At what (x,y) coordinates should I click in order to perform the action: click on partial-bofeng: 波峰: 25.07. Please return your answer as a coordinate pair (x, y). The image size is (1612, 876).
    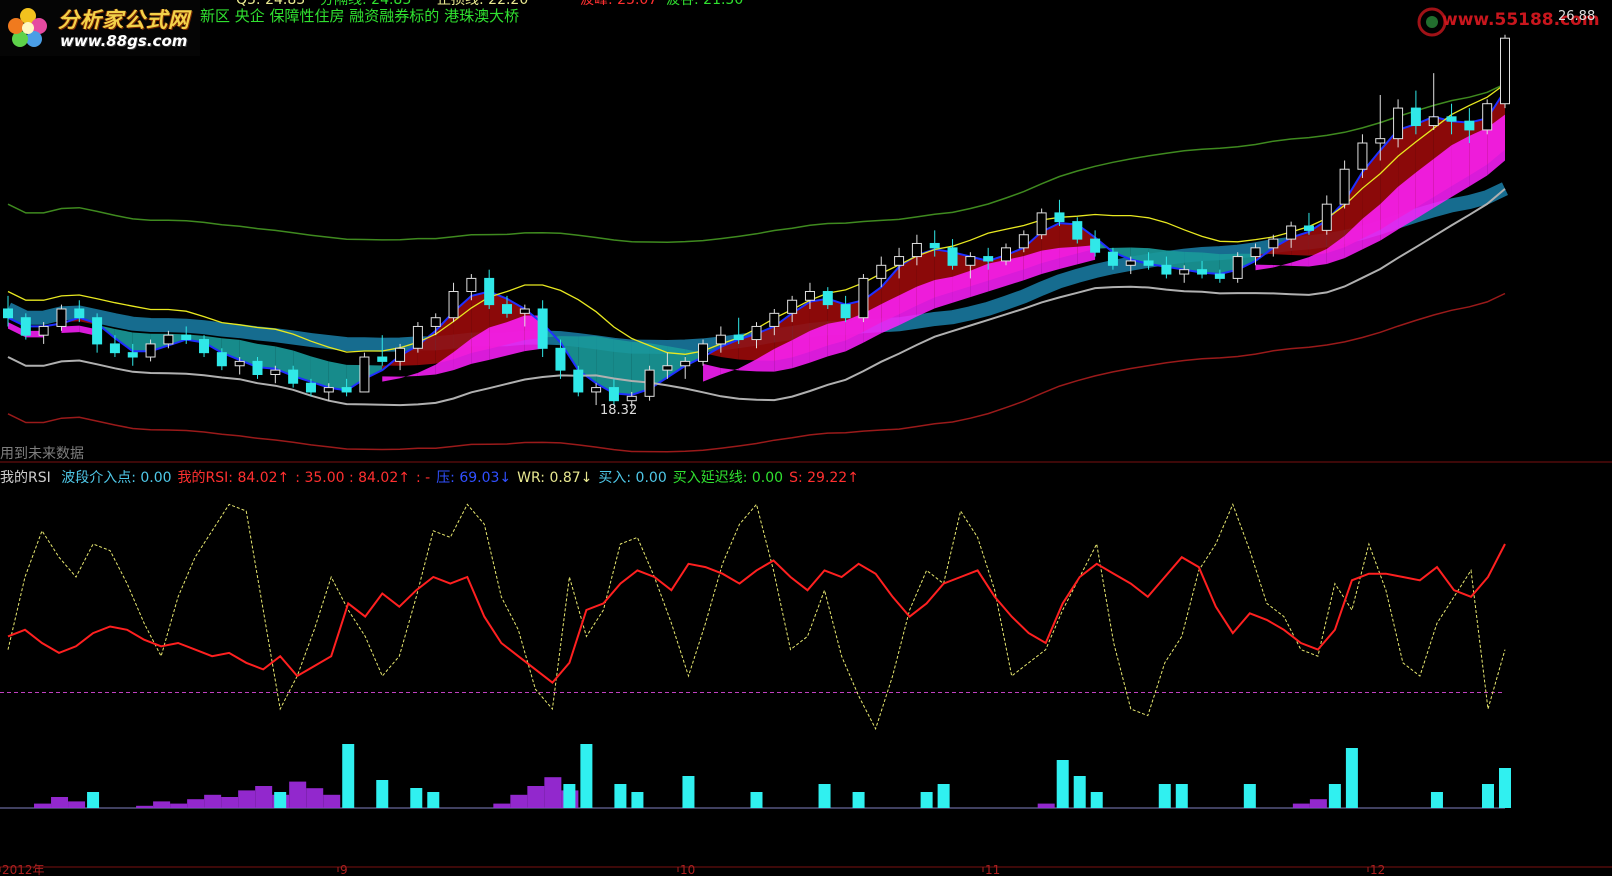
    Looking at the image, I should click on (619, 4).